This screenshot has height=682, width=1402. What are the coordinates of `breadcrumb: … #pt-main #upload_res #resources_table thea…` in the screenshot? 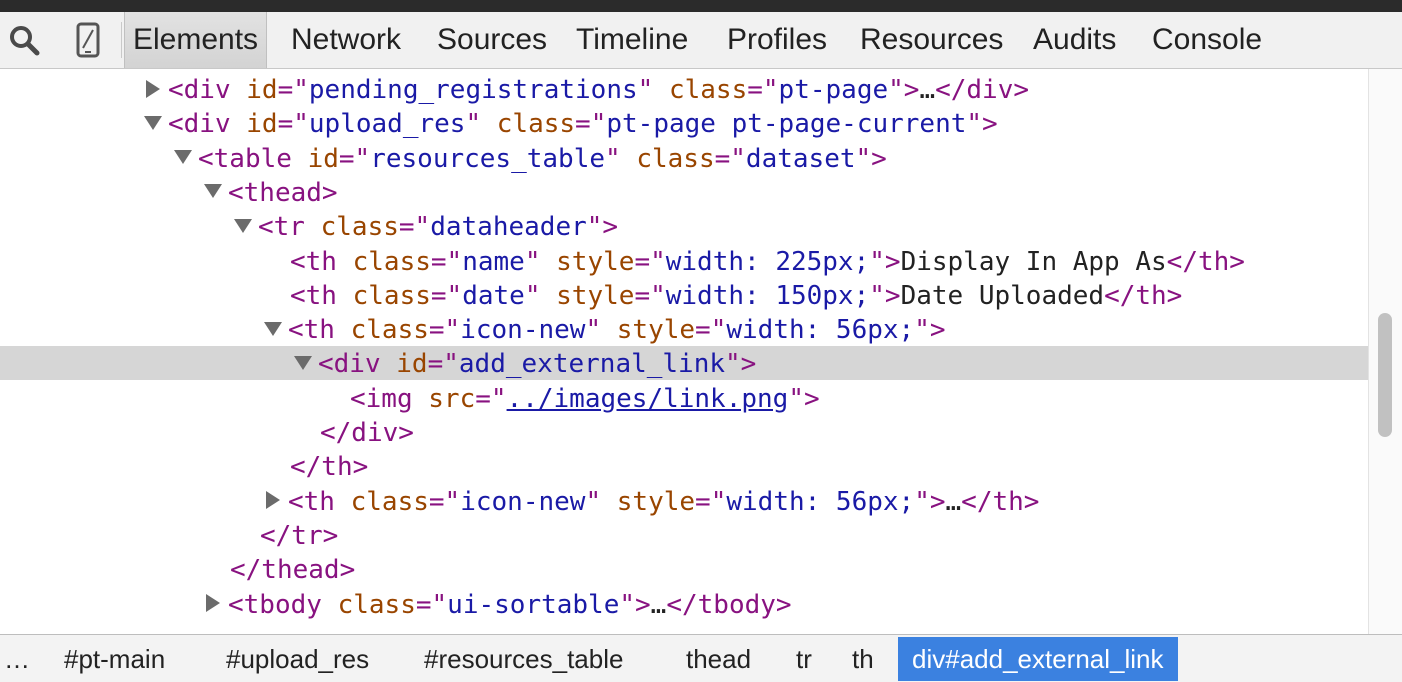 It's located at (701, 658).